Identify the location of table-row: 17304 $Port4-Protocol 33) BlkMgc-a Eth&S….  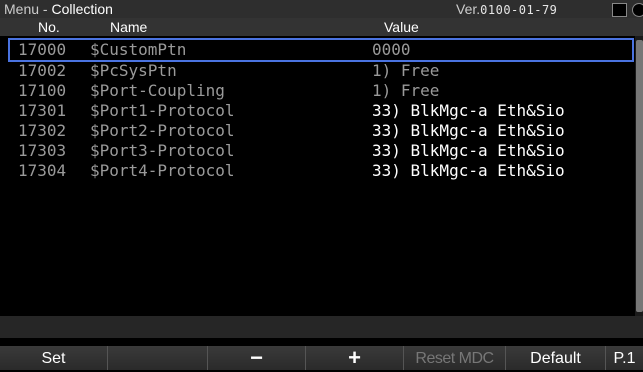
(322, 171).